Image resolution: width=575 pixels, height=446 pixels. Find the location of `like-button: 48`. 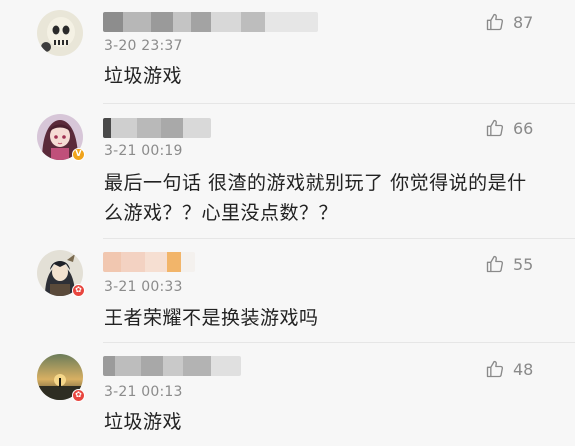

like-button: 48 is located at coordinates (509, 369).